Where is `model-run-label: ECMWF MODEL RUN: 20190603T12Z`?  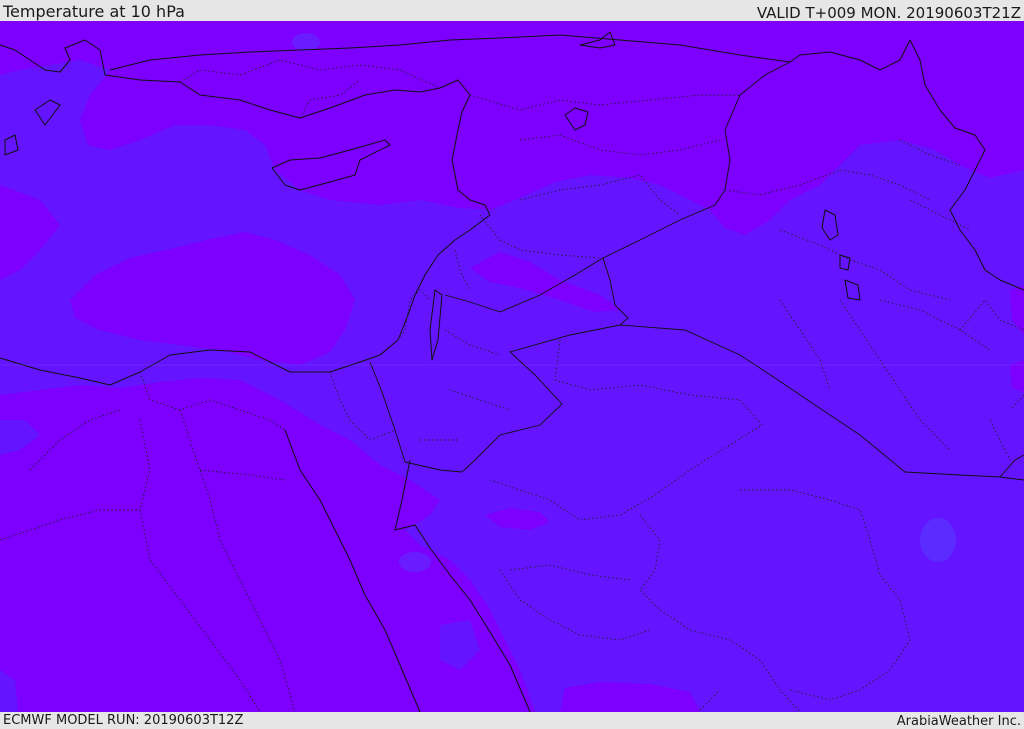
model-run-label: ECMWF MODEL RUN: 20190603T12Z is located at coordinates (123, 720).